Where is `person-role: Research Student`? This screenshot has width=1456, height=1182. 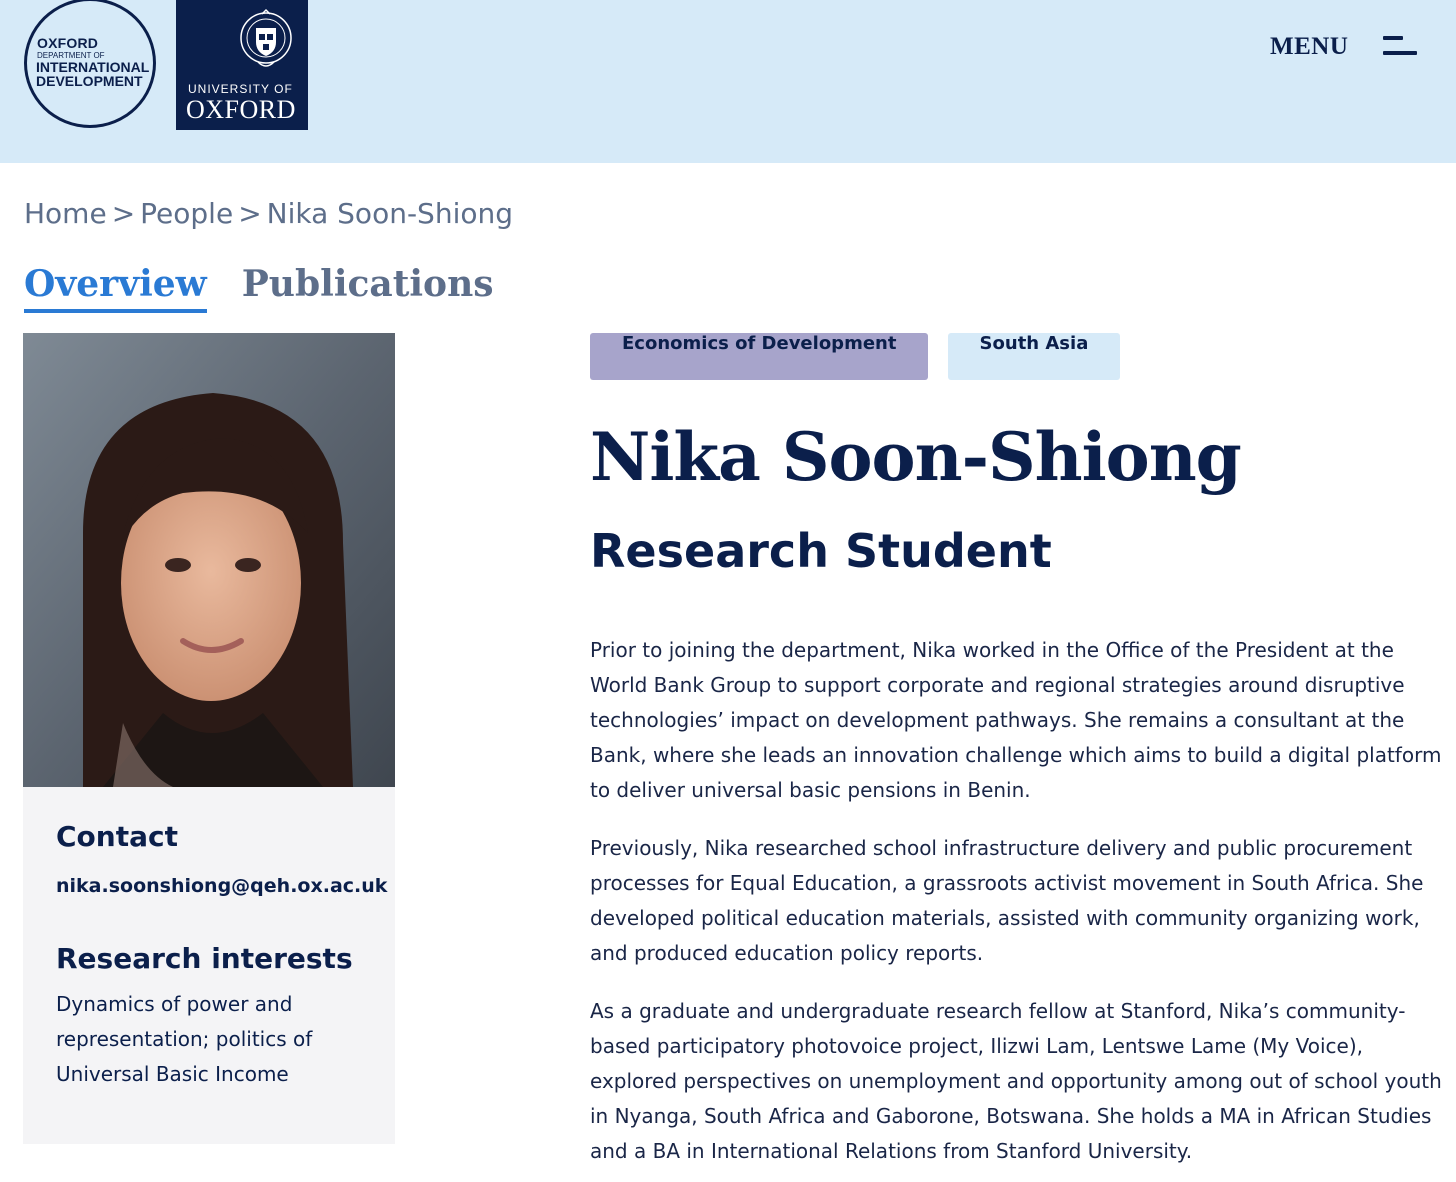
person-role: Research Student is located at coordinates (821, 551).